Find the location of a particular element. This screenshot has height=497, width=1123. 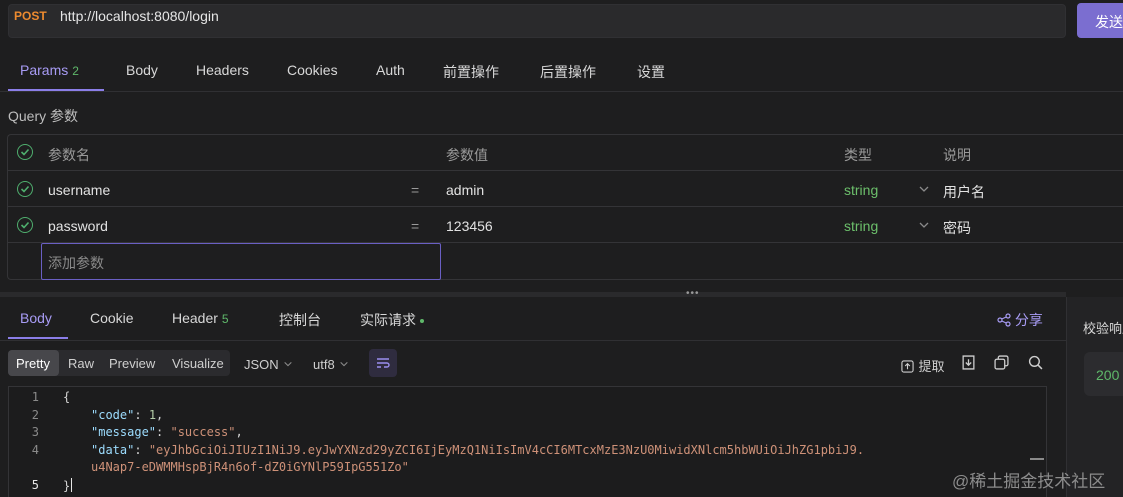

add-param-input: 添加参数 is located at coordinates (241, 261).